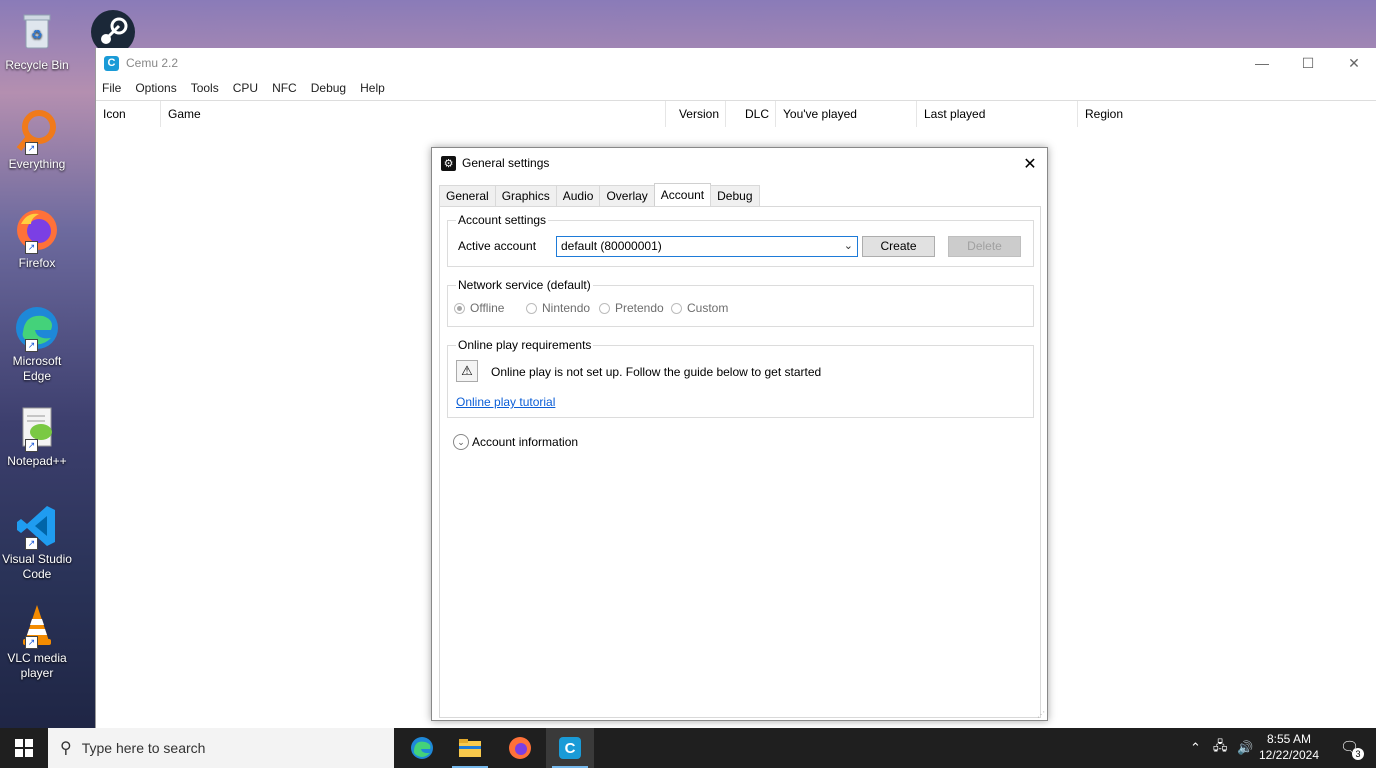 The height and width of the screenshot is (768, 1376). What do you see at coordinates (739, 163) in the screenshot?
I see `dialog-titlebar: ⚙ General settings ✕` at bounding box center [739, 163].